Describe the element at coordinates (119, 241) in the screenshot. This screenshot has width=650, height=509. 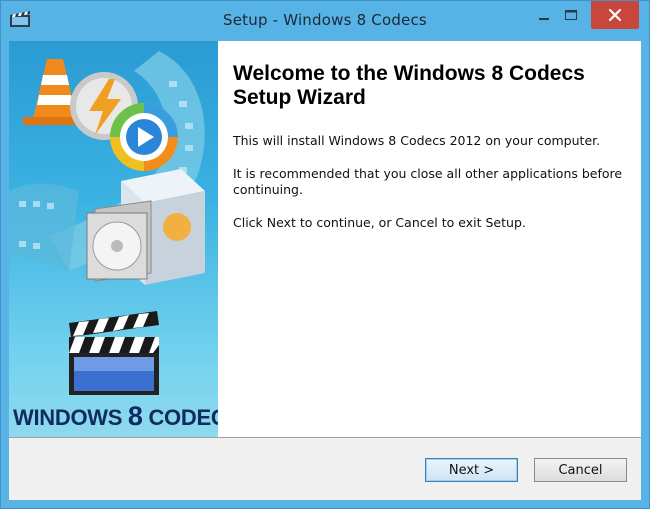
I see `cd-box-icon` at that location.